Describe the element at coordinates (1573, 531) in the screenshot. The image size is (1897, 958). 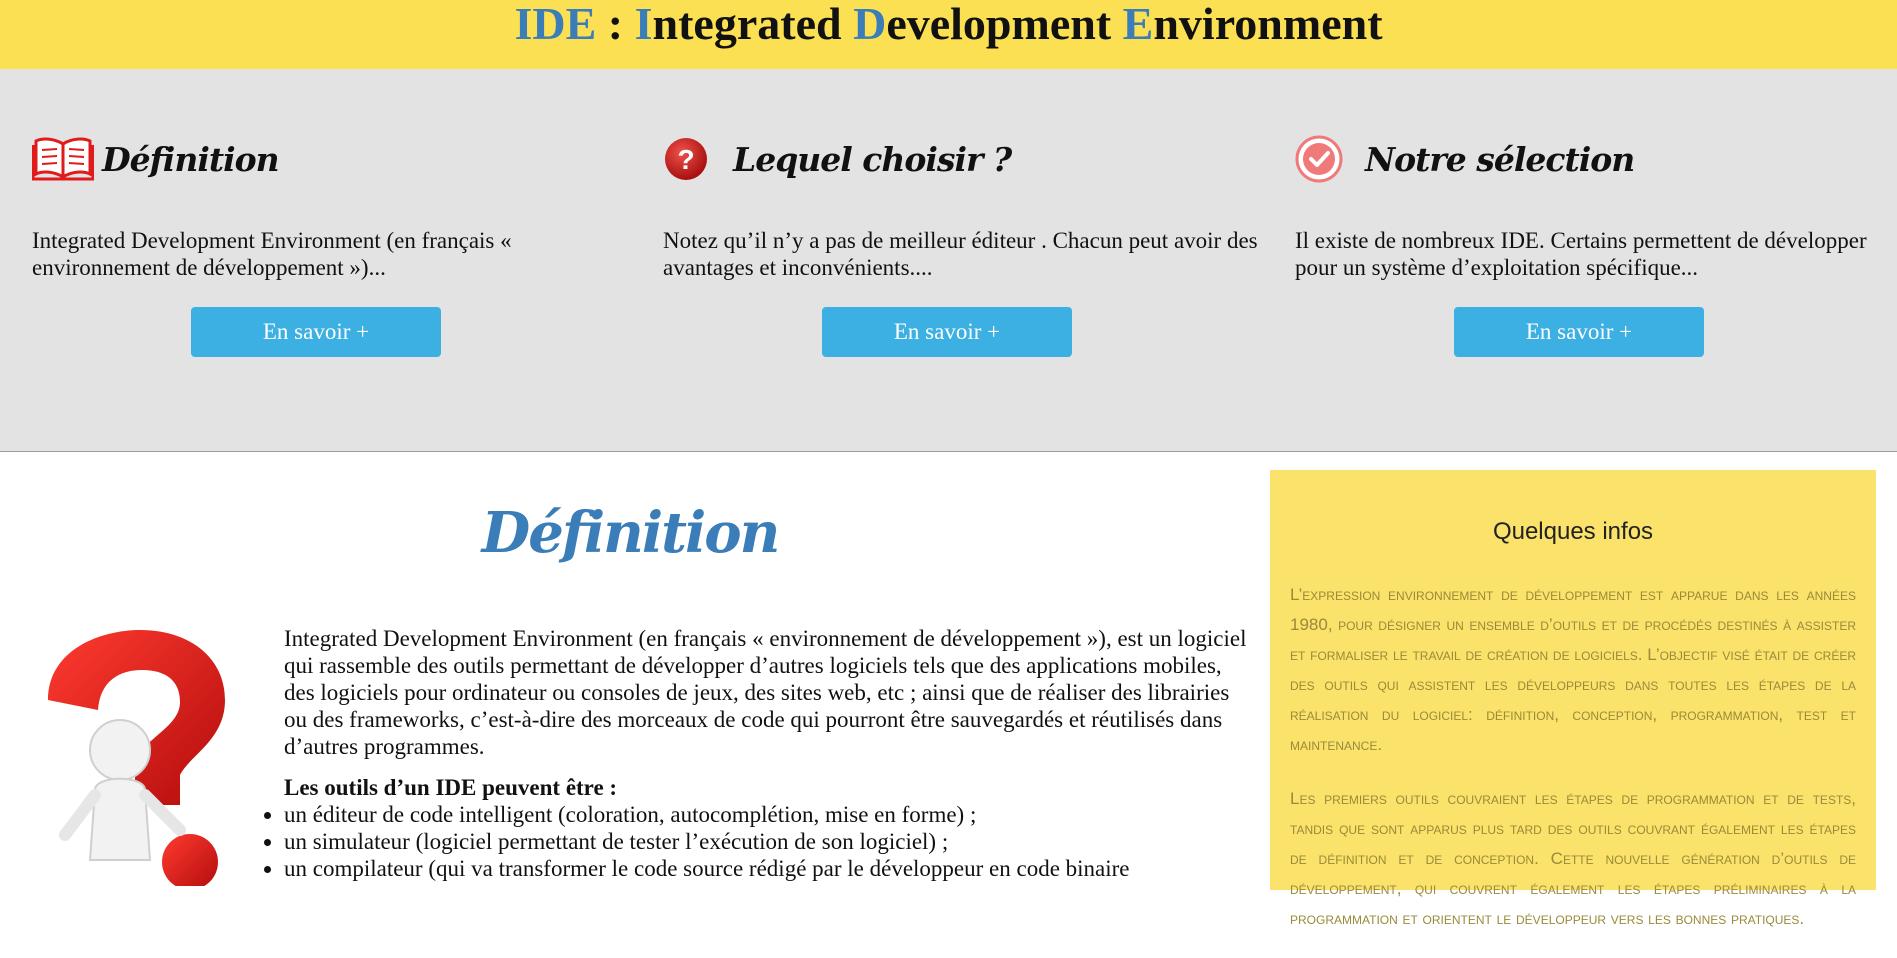
I see `sidebar-title: Quelques infos` at that location.